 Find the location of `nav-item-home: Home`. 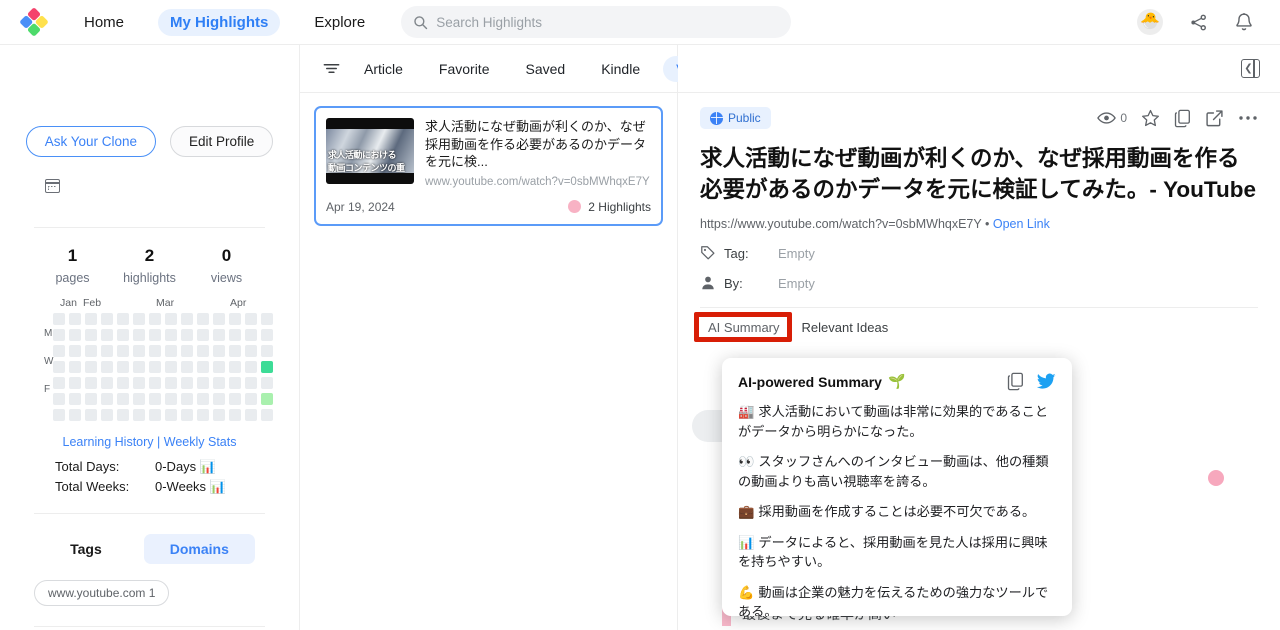

nav-item-home: Home is located at coordinates (104, 22).